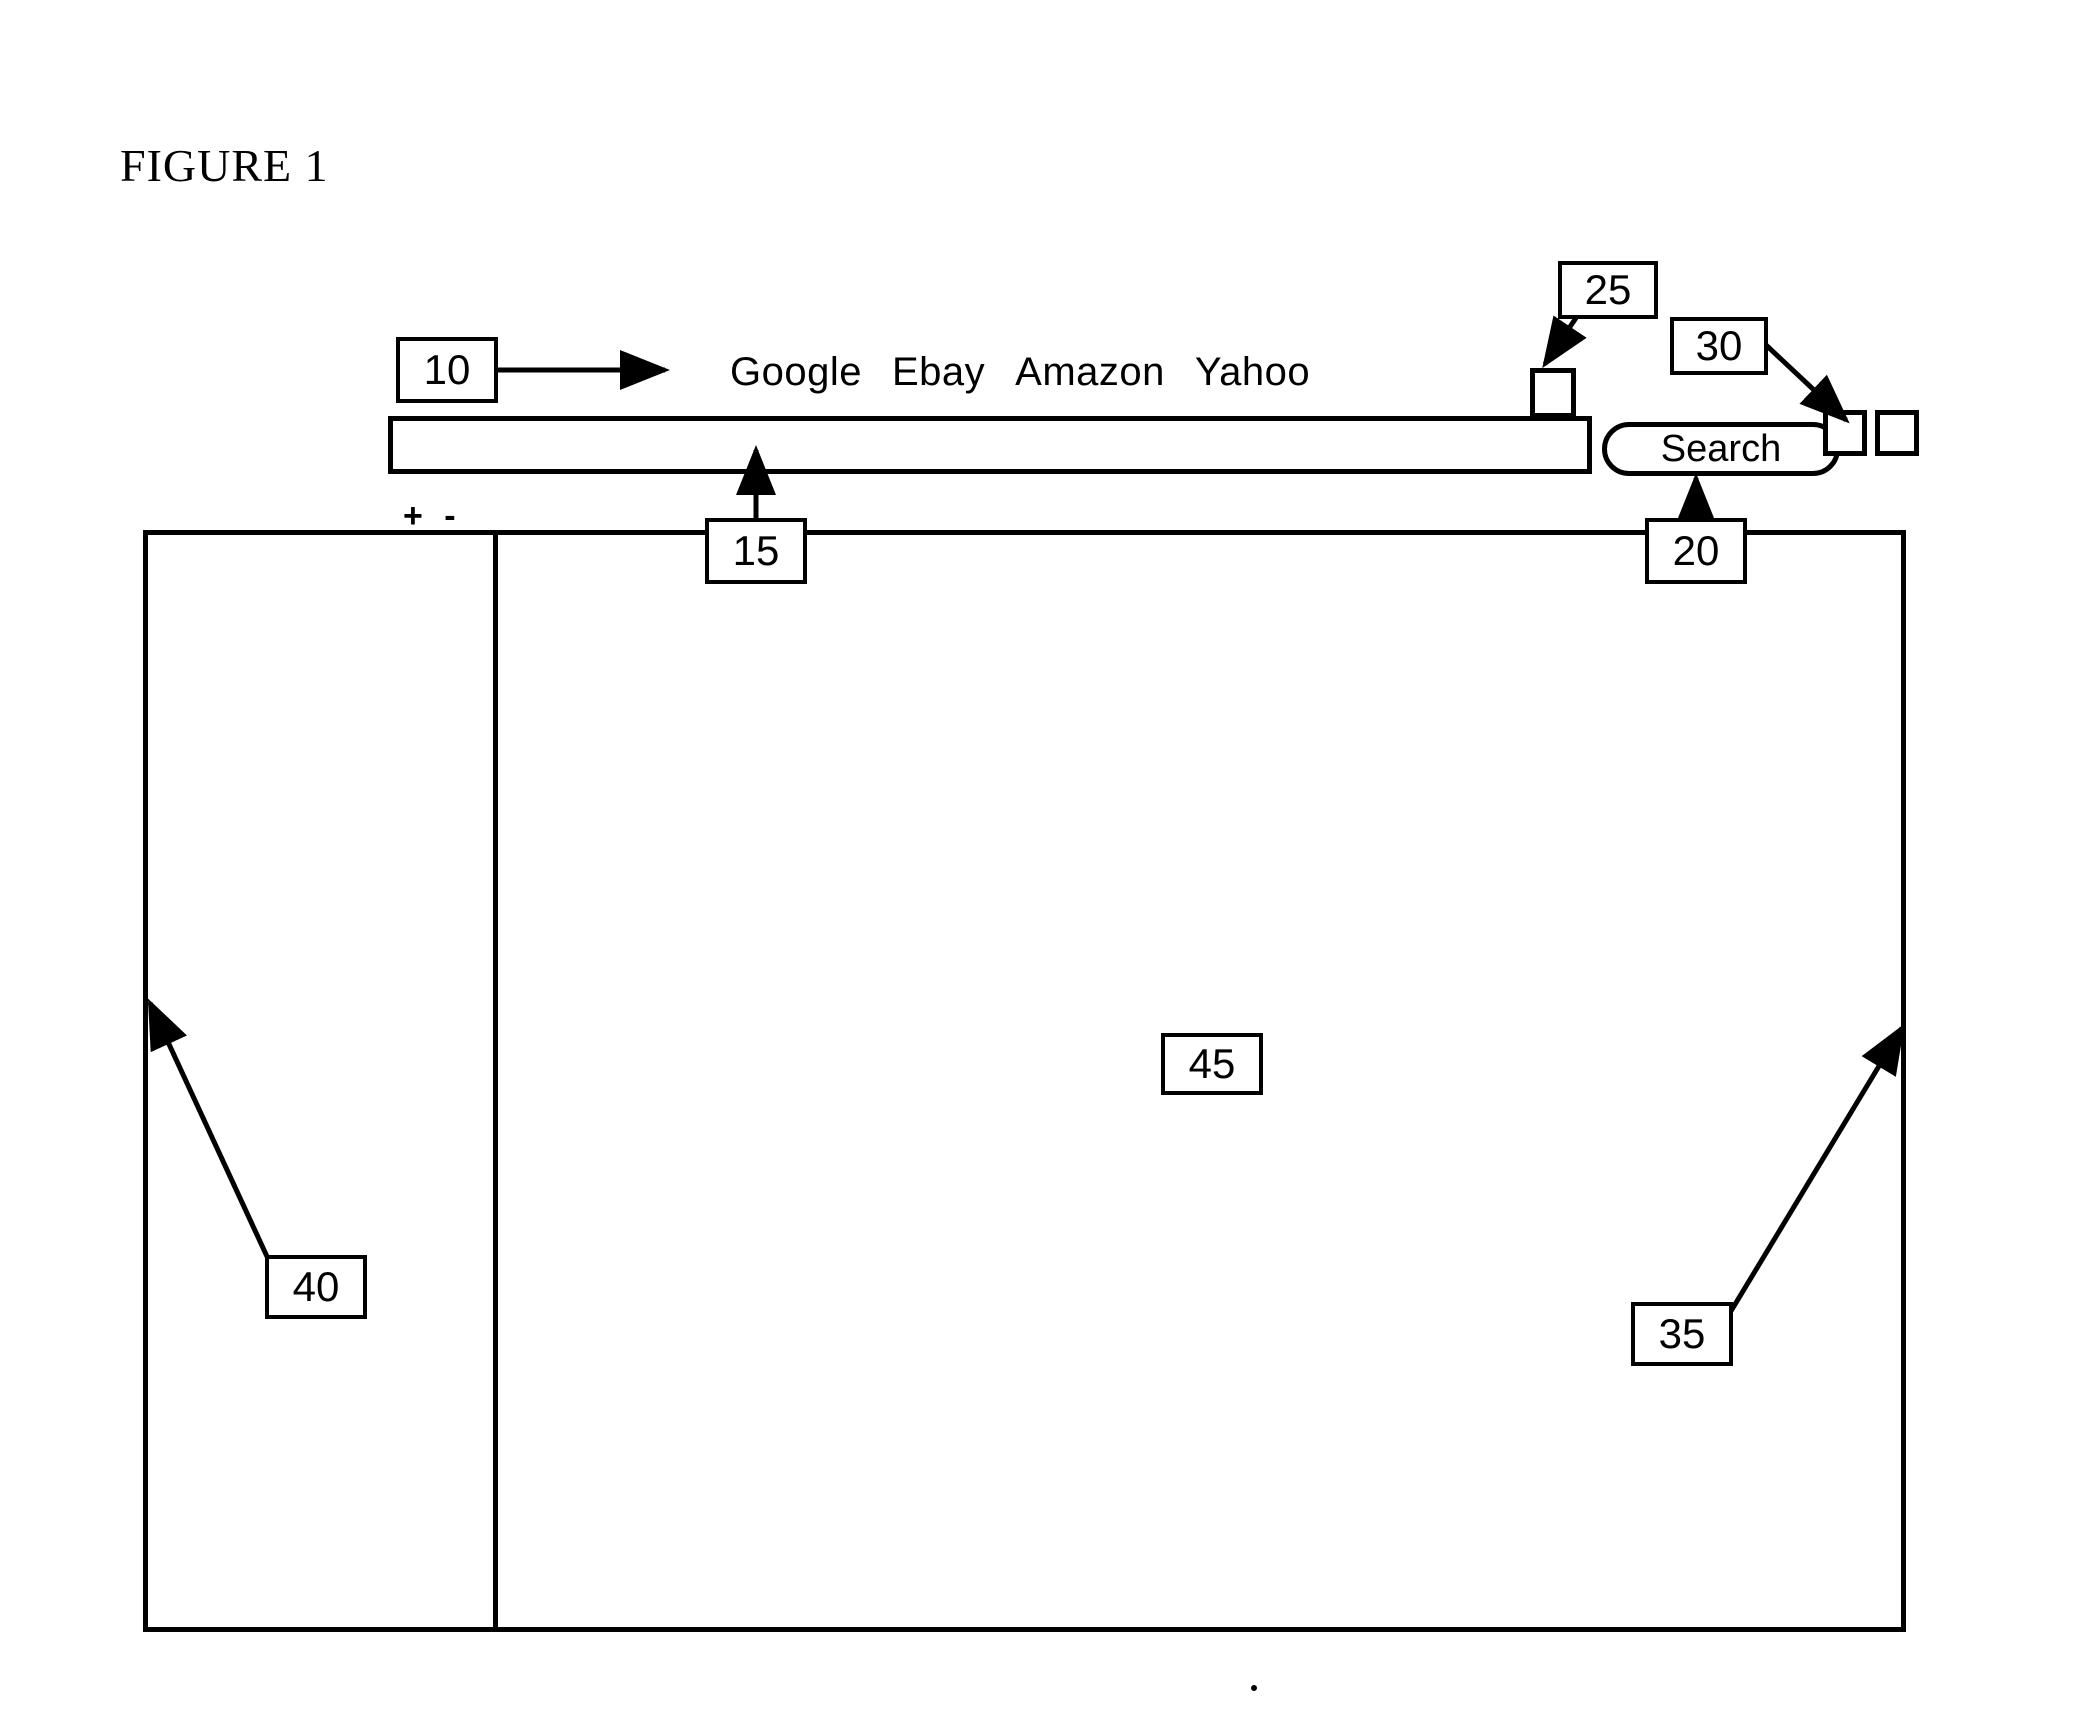 The image size is (2082, 1716). Describe the element at coordinates (796, 372) in the screenshot. I see `nav-link-google: Google` at that location.